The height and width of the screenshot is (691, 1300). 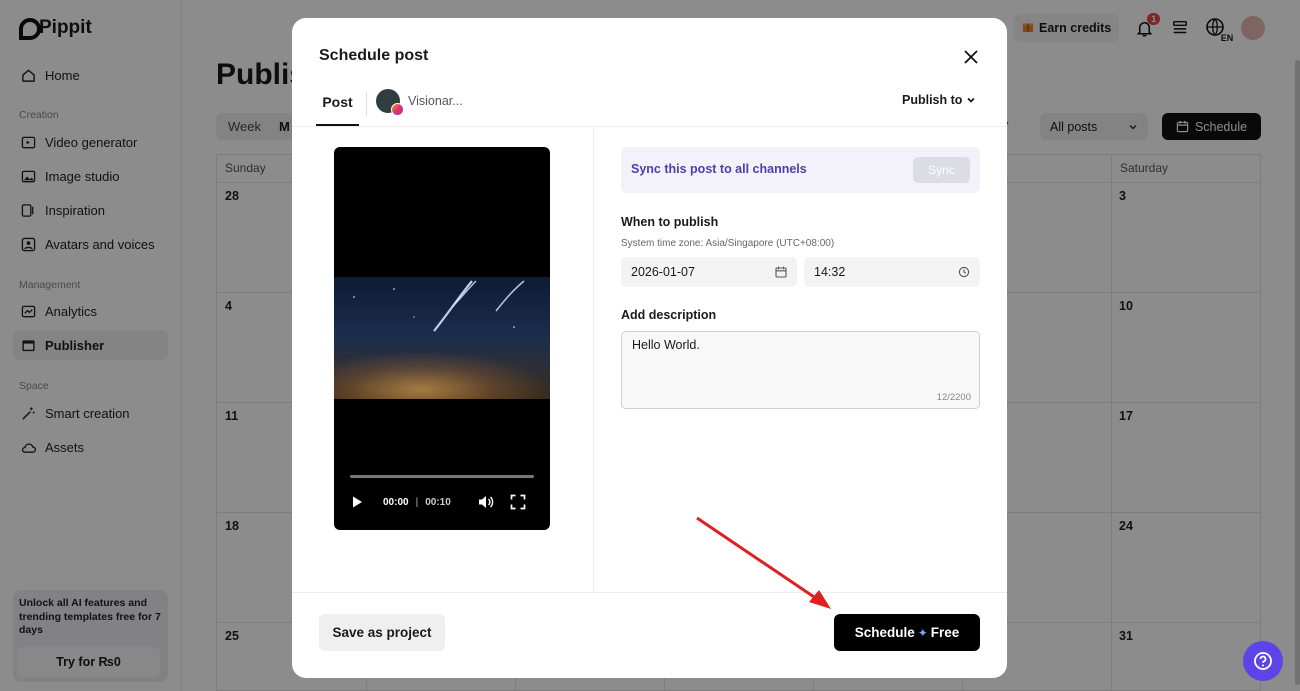 What do you see at coordinates (396, 502) in the screenshot?
I see `video-current-time: 00:00` at bounding box center [396, 502].